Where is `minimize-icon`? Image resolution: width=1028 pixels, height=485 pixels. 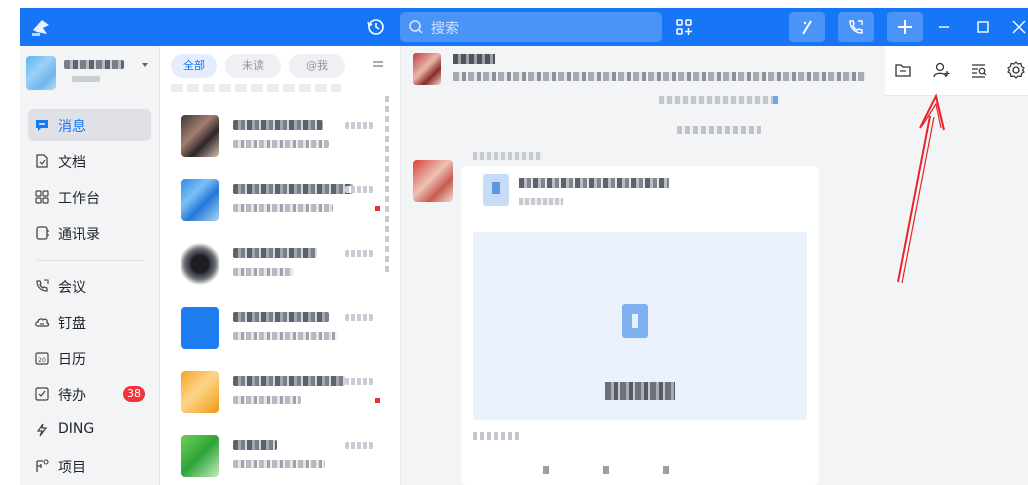
minimize-icon is located at coordinates (944, 27).